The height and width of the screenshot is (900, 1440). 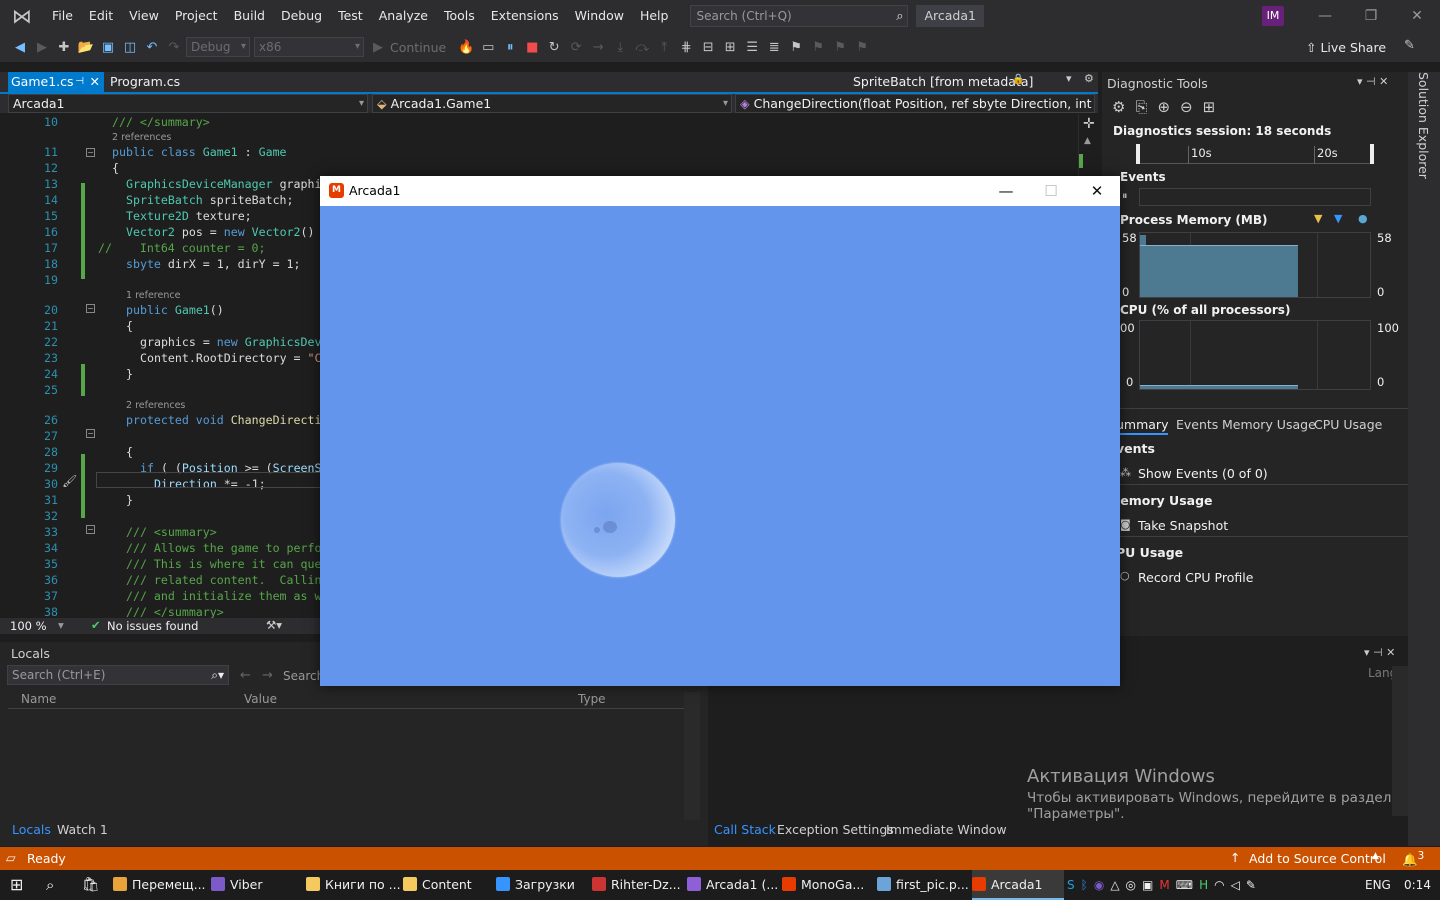 I want to click on solution-explorer-tab: Solution Explorer, so click(x=1423, y=125).